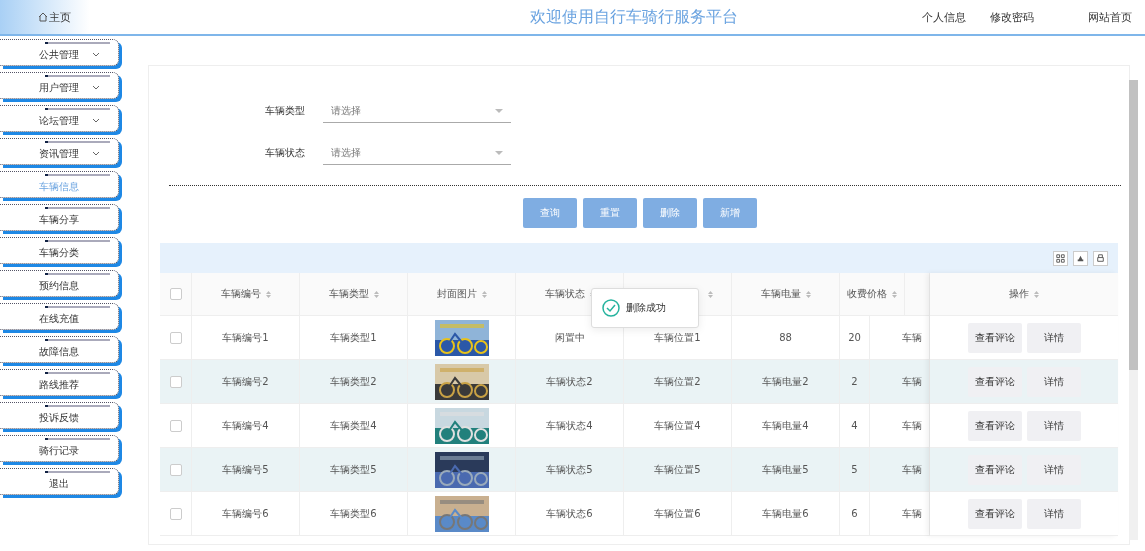 This screenshot has height=551, width=1145. I want to click on table-cell: 6, so click(854, 513).